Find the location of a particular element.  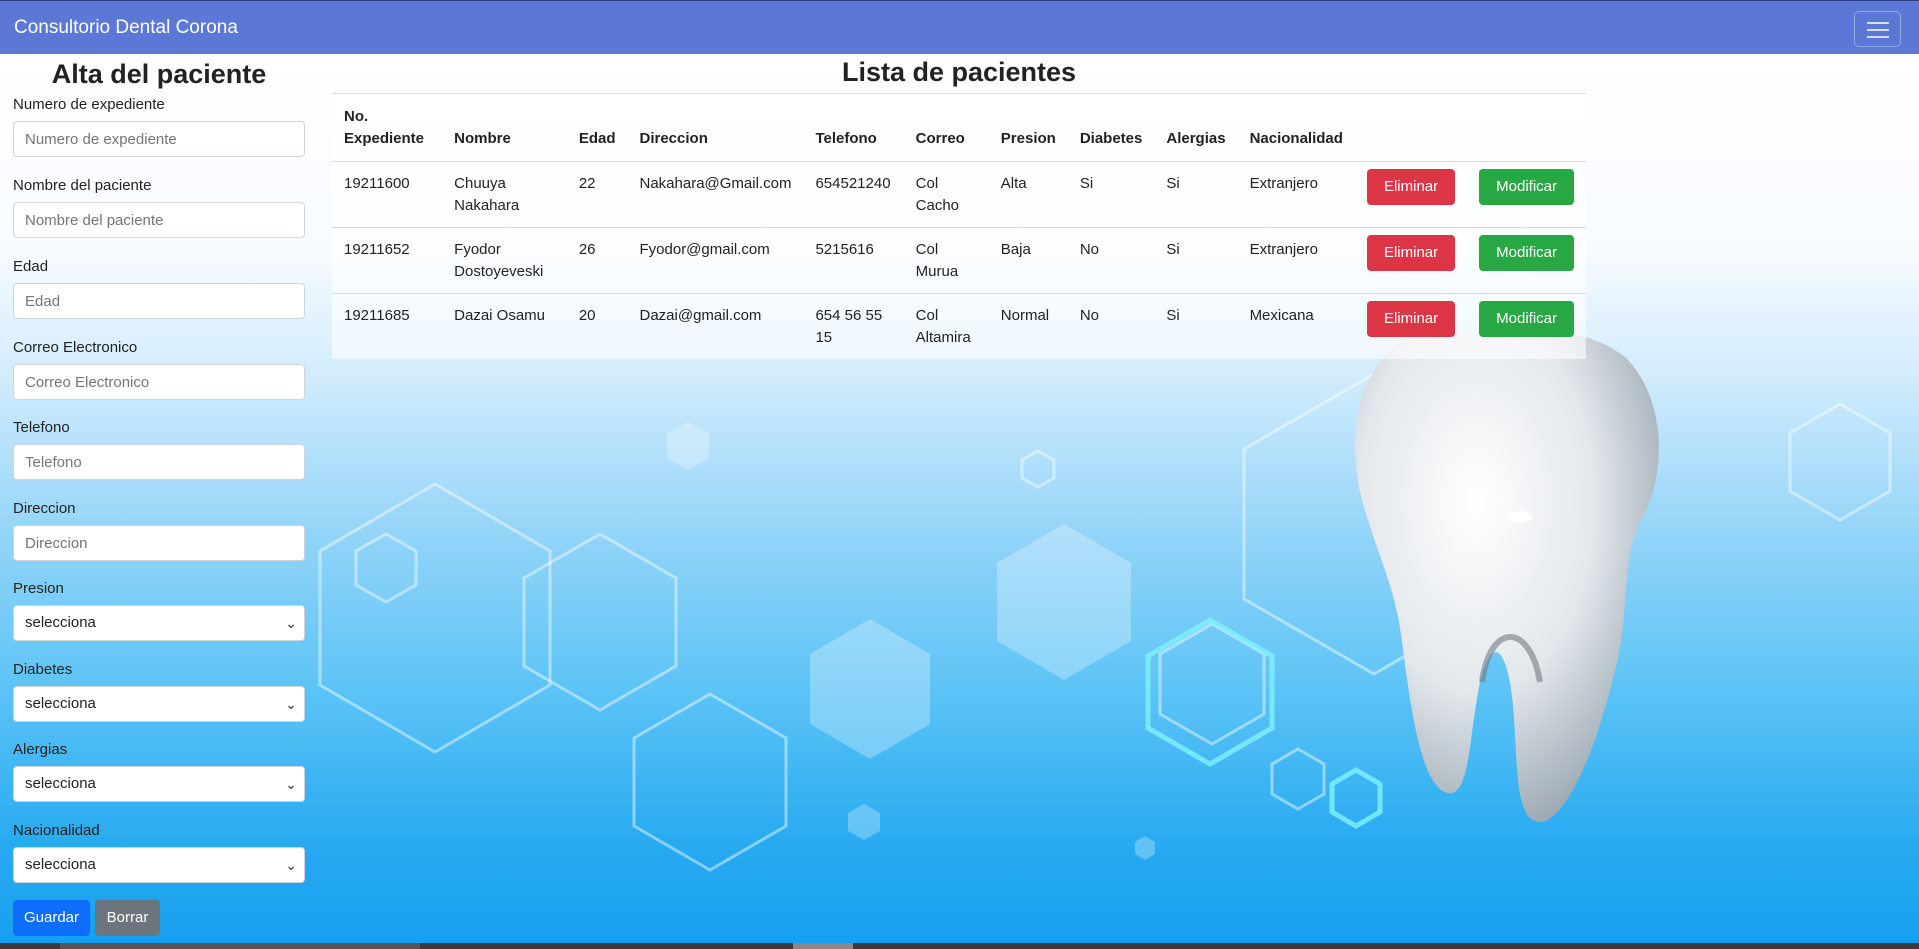

presion-field-group: Presion selecciona ⌄ is located at coordinates (159, 610).